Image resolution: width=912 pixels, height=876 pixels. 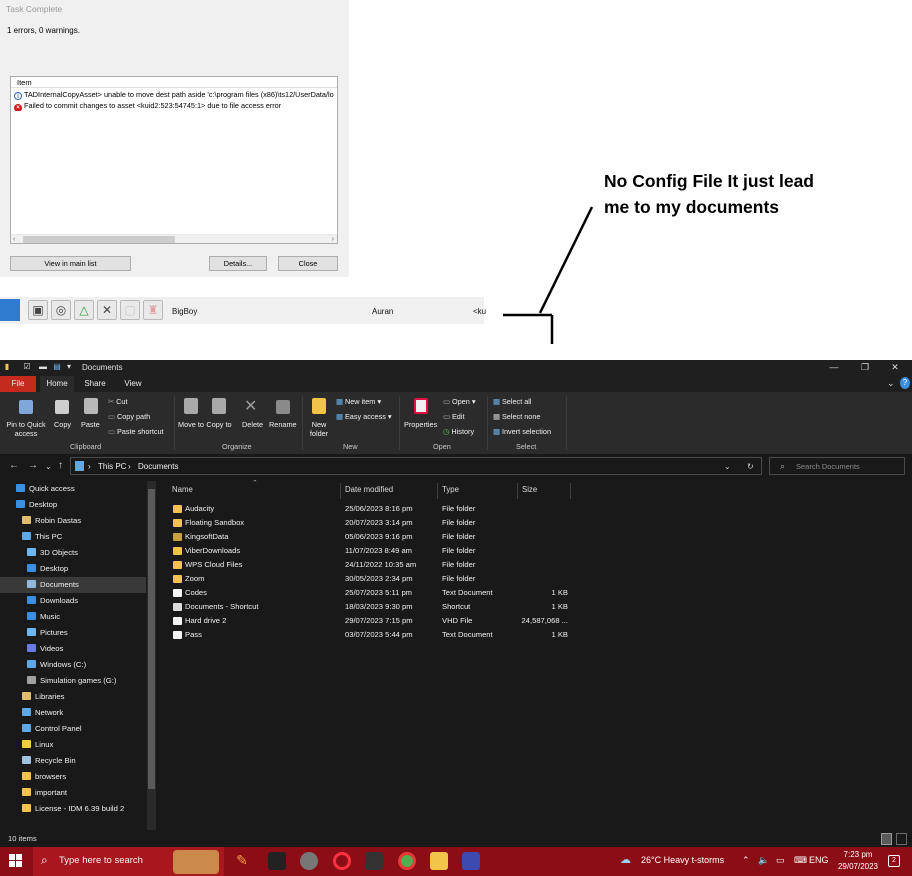 What do you see at coordinates (182, 490) in the screenshot?
I see `column-name: Name` at bounding box center [182, 490].